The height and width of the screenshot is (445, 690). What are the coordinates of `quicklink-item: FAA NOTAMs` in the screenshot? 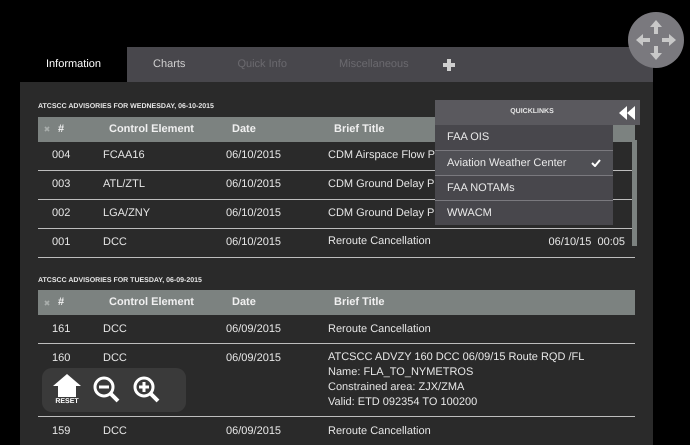 It's located at (524, 187).